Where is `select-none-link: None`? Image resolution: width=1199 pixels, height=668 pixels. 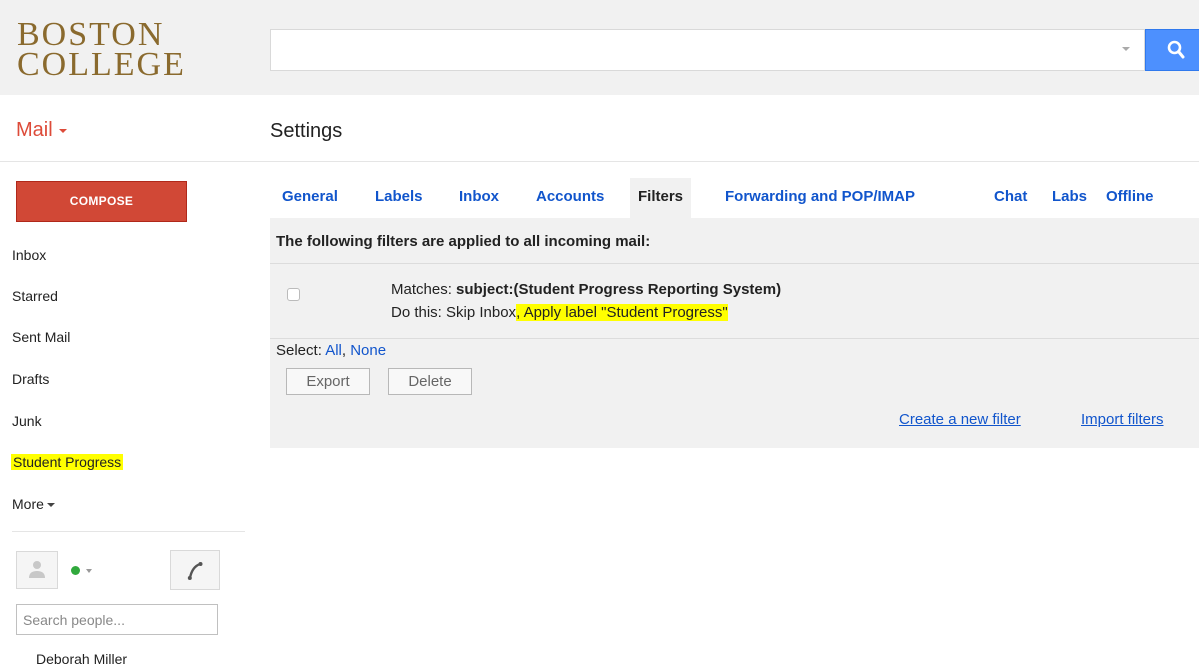 select-none-link: None is located at coordinates (368, 350).